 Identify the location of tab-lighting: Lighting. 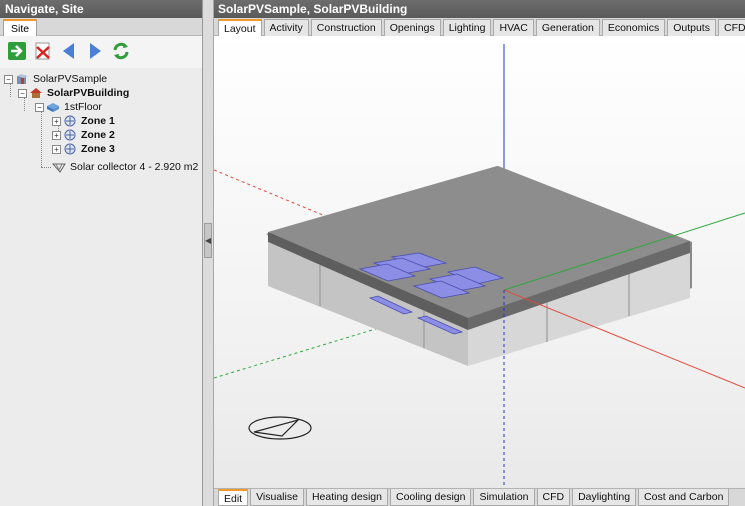
(467, 27).